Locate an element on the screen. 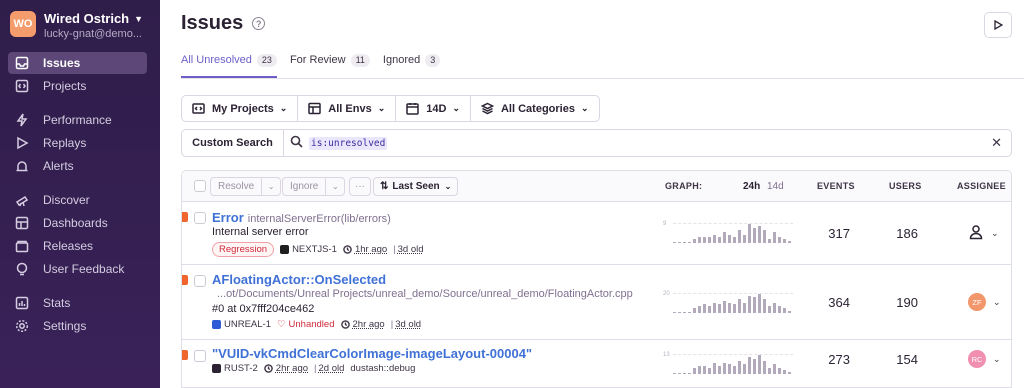 This screenshot has height=388, width=1024. search-input: is:unresolved ✕ is located at coordinates (647, 143).